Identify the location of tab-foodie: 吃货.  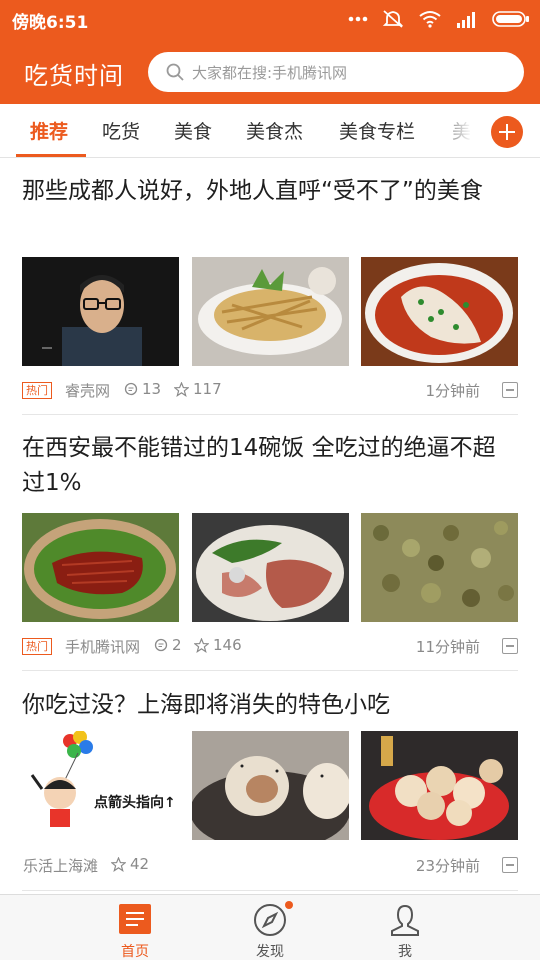
(121, 130).